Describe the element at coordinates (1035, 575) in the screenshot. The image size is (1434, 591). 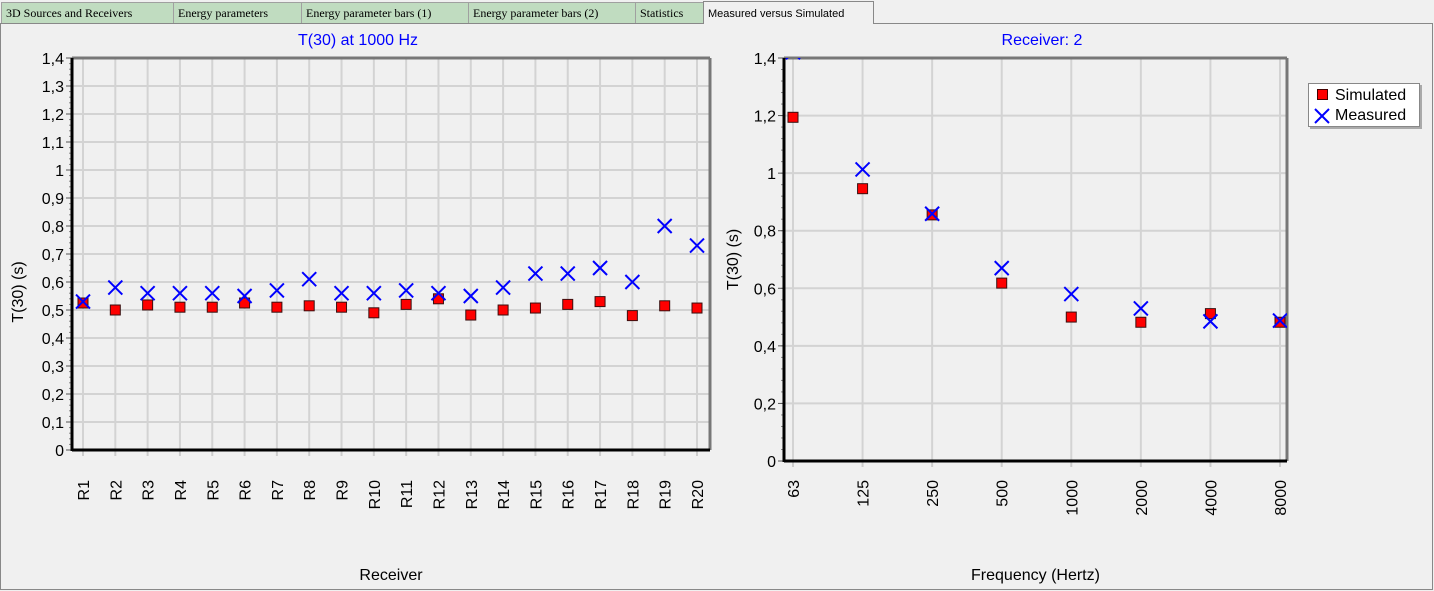
I see `x-axis-title: Frequency (Hertz)` at that location.